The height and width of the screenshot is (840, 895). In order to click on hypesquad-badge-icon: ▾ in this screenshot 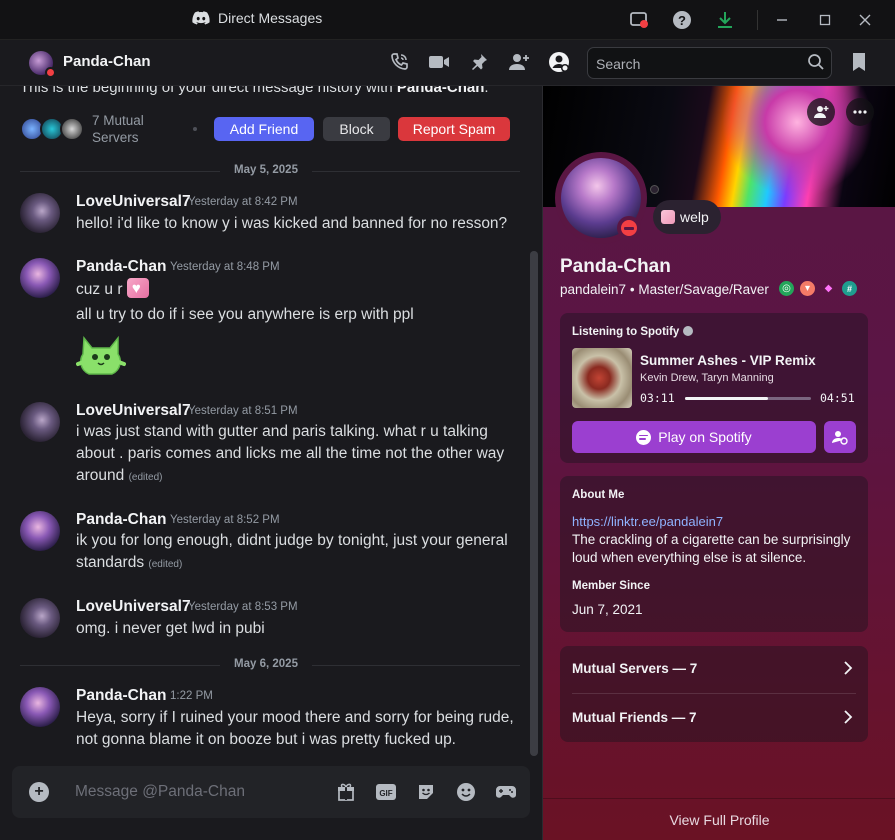, I will do `click(807, 288)`.